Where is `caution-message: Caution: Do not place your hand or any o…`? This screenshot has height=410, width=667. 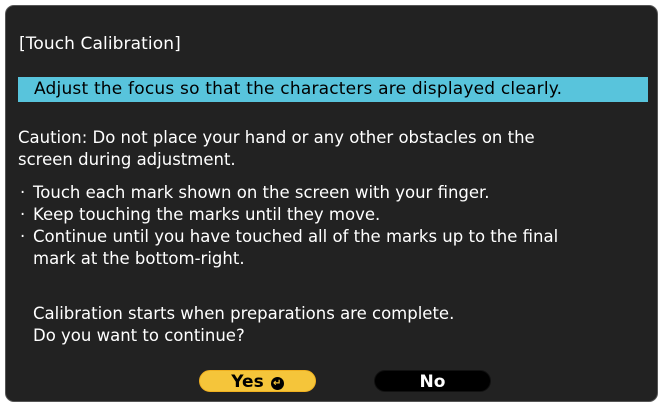
caution-message: Caution: Do not place your hand or any o… is located at coordinates (276, 148).